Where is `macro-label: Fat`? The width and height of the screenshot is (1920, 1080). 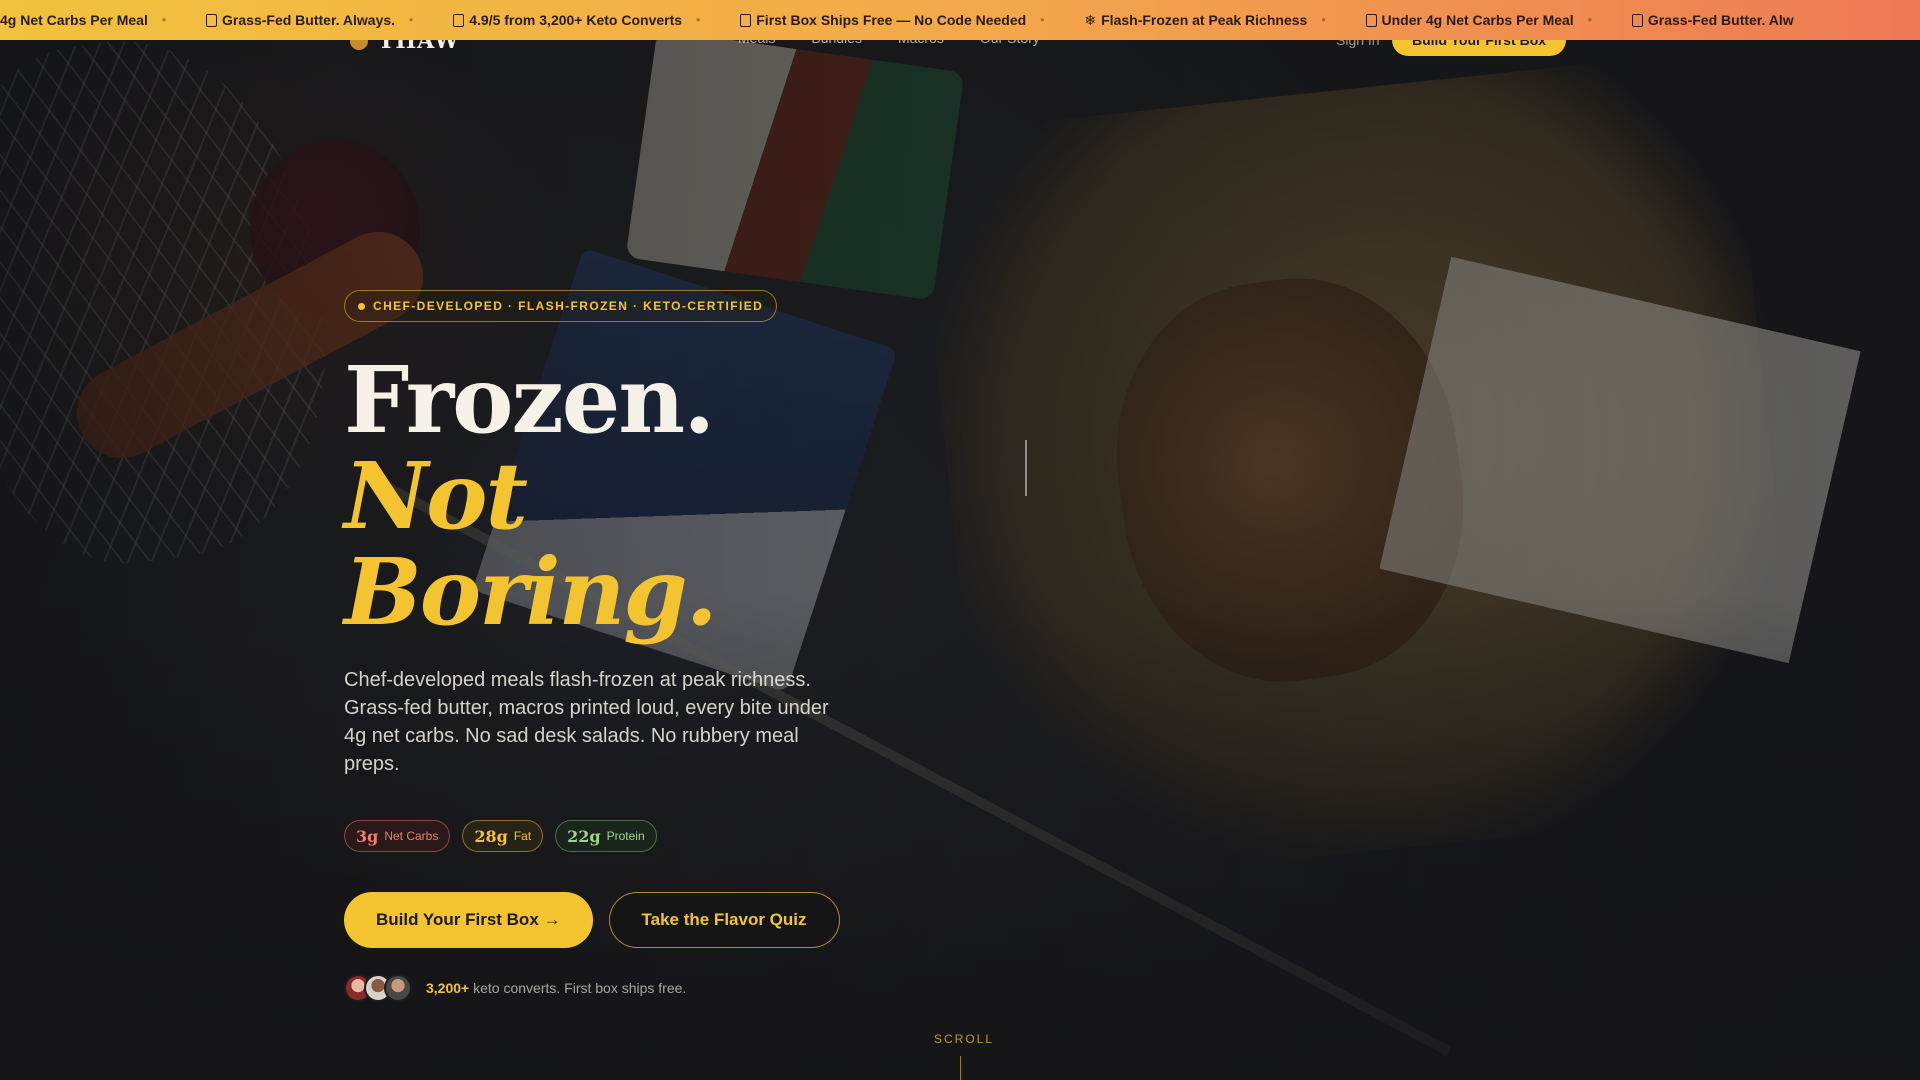 macro-label: Fat is located at coordinates (522, 836).